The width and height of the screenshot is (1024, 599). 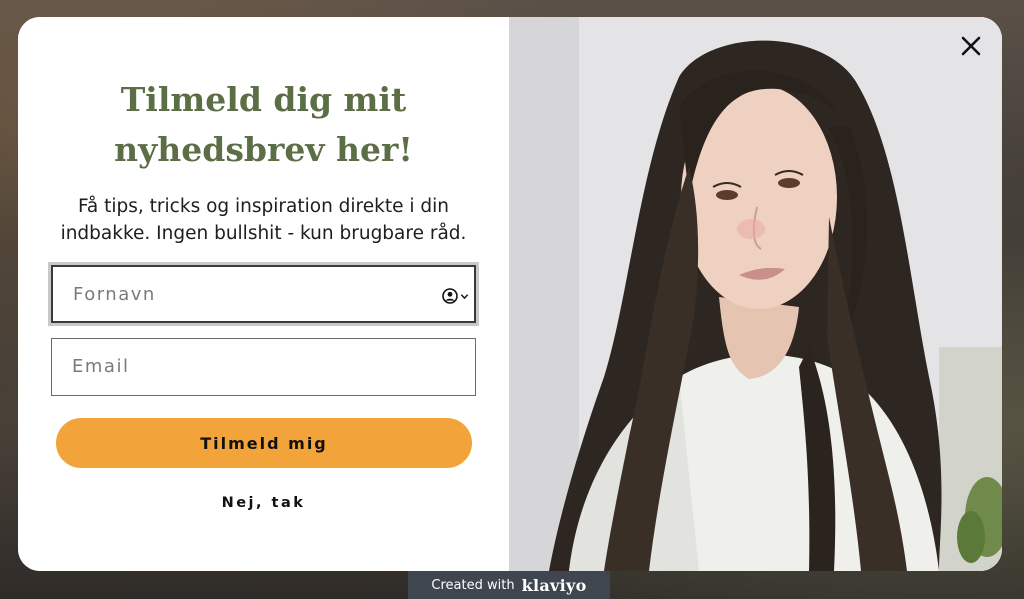 I want to click on chevron-down-icon, so click(x=464, y=296).